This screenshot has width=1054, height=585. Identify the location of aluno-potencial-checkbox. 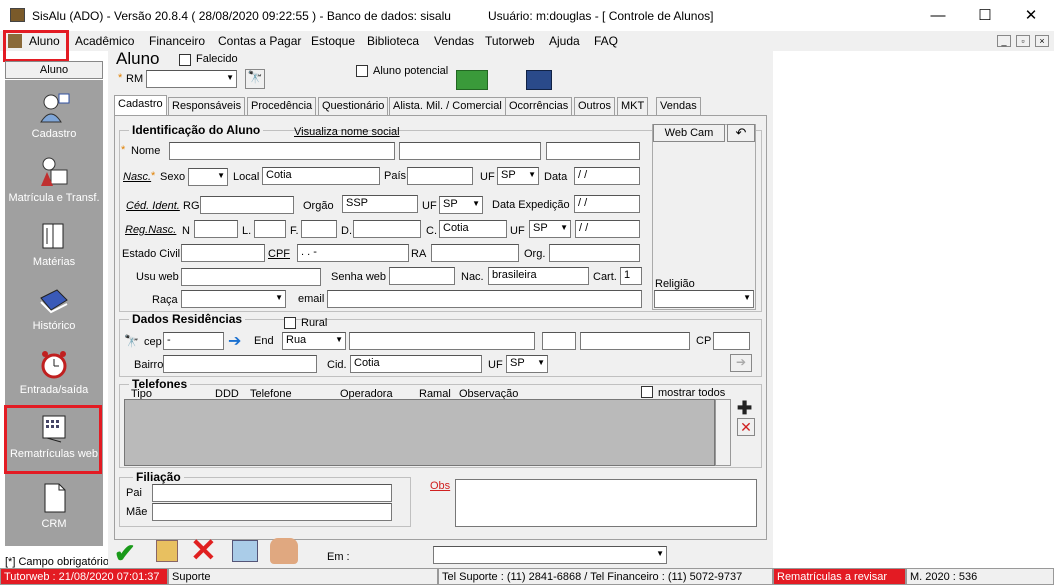
(362, 71).